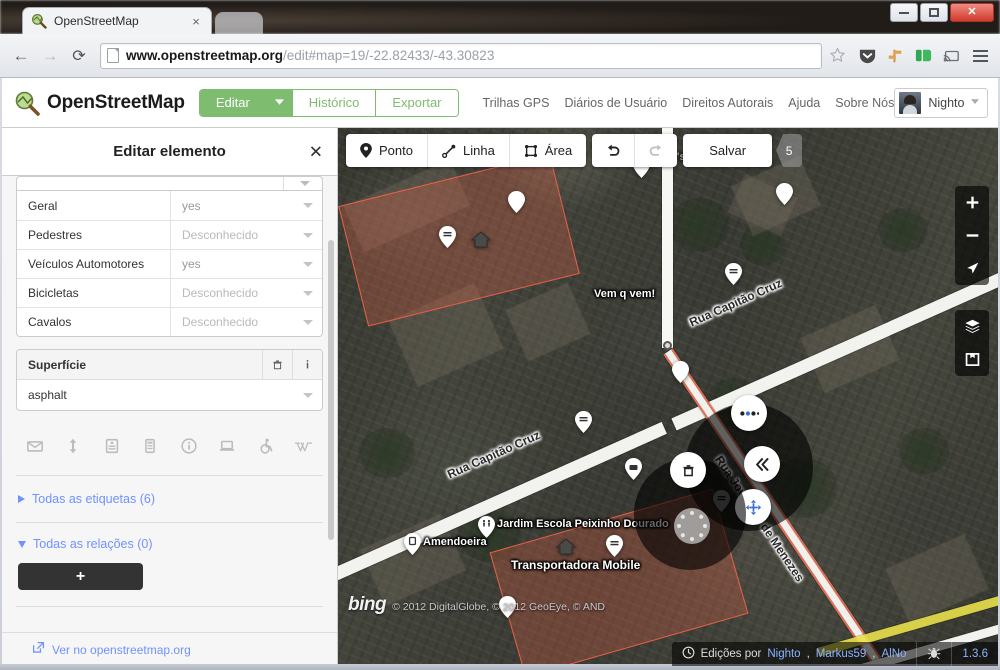  I want to click on add-relation-button: +, so click(80, 576).